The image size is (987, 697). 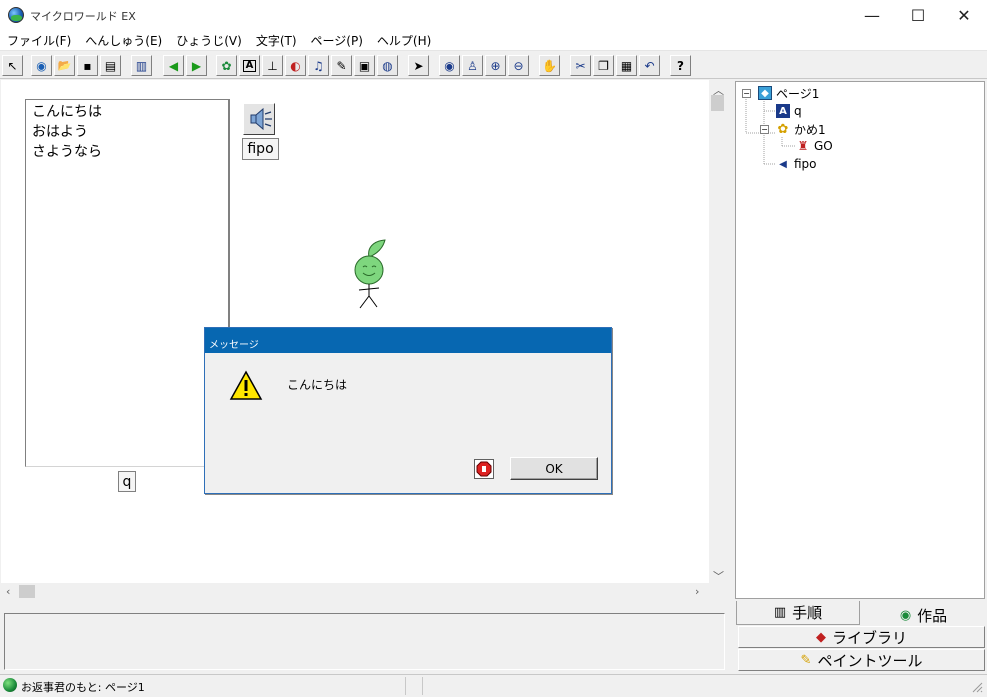 I want to click on maximize-button: ☐, so click(x=918, y=15).